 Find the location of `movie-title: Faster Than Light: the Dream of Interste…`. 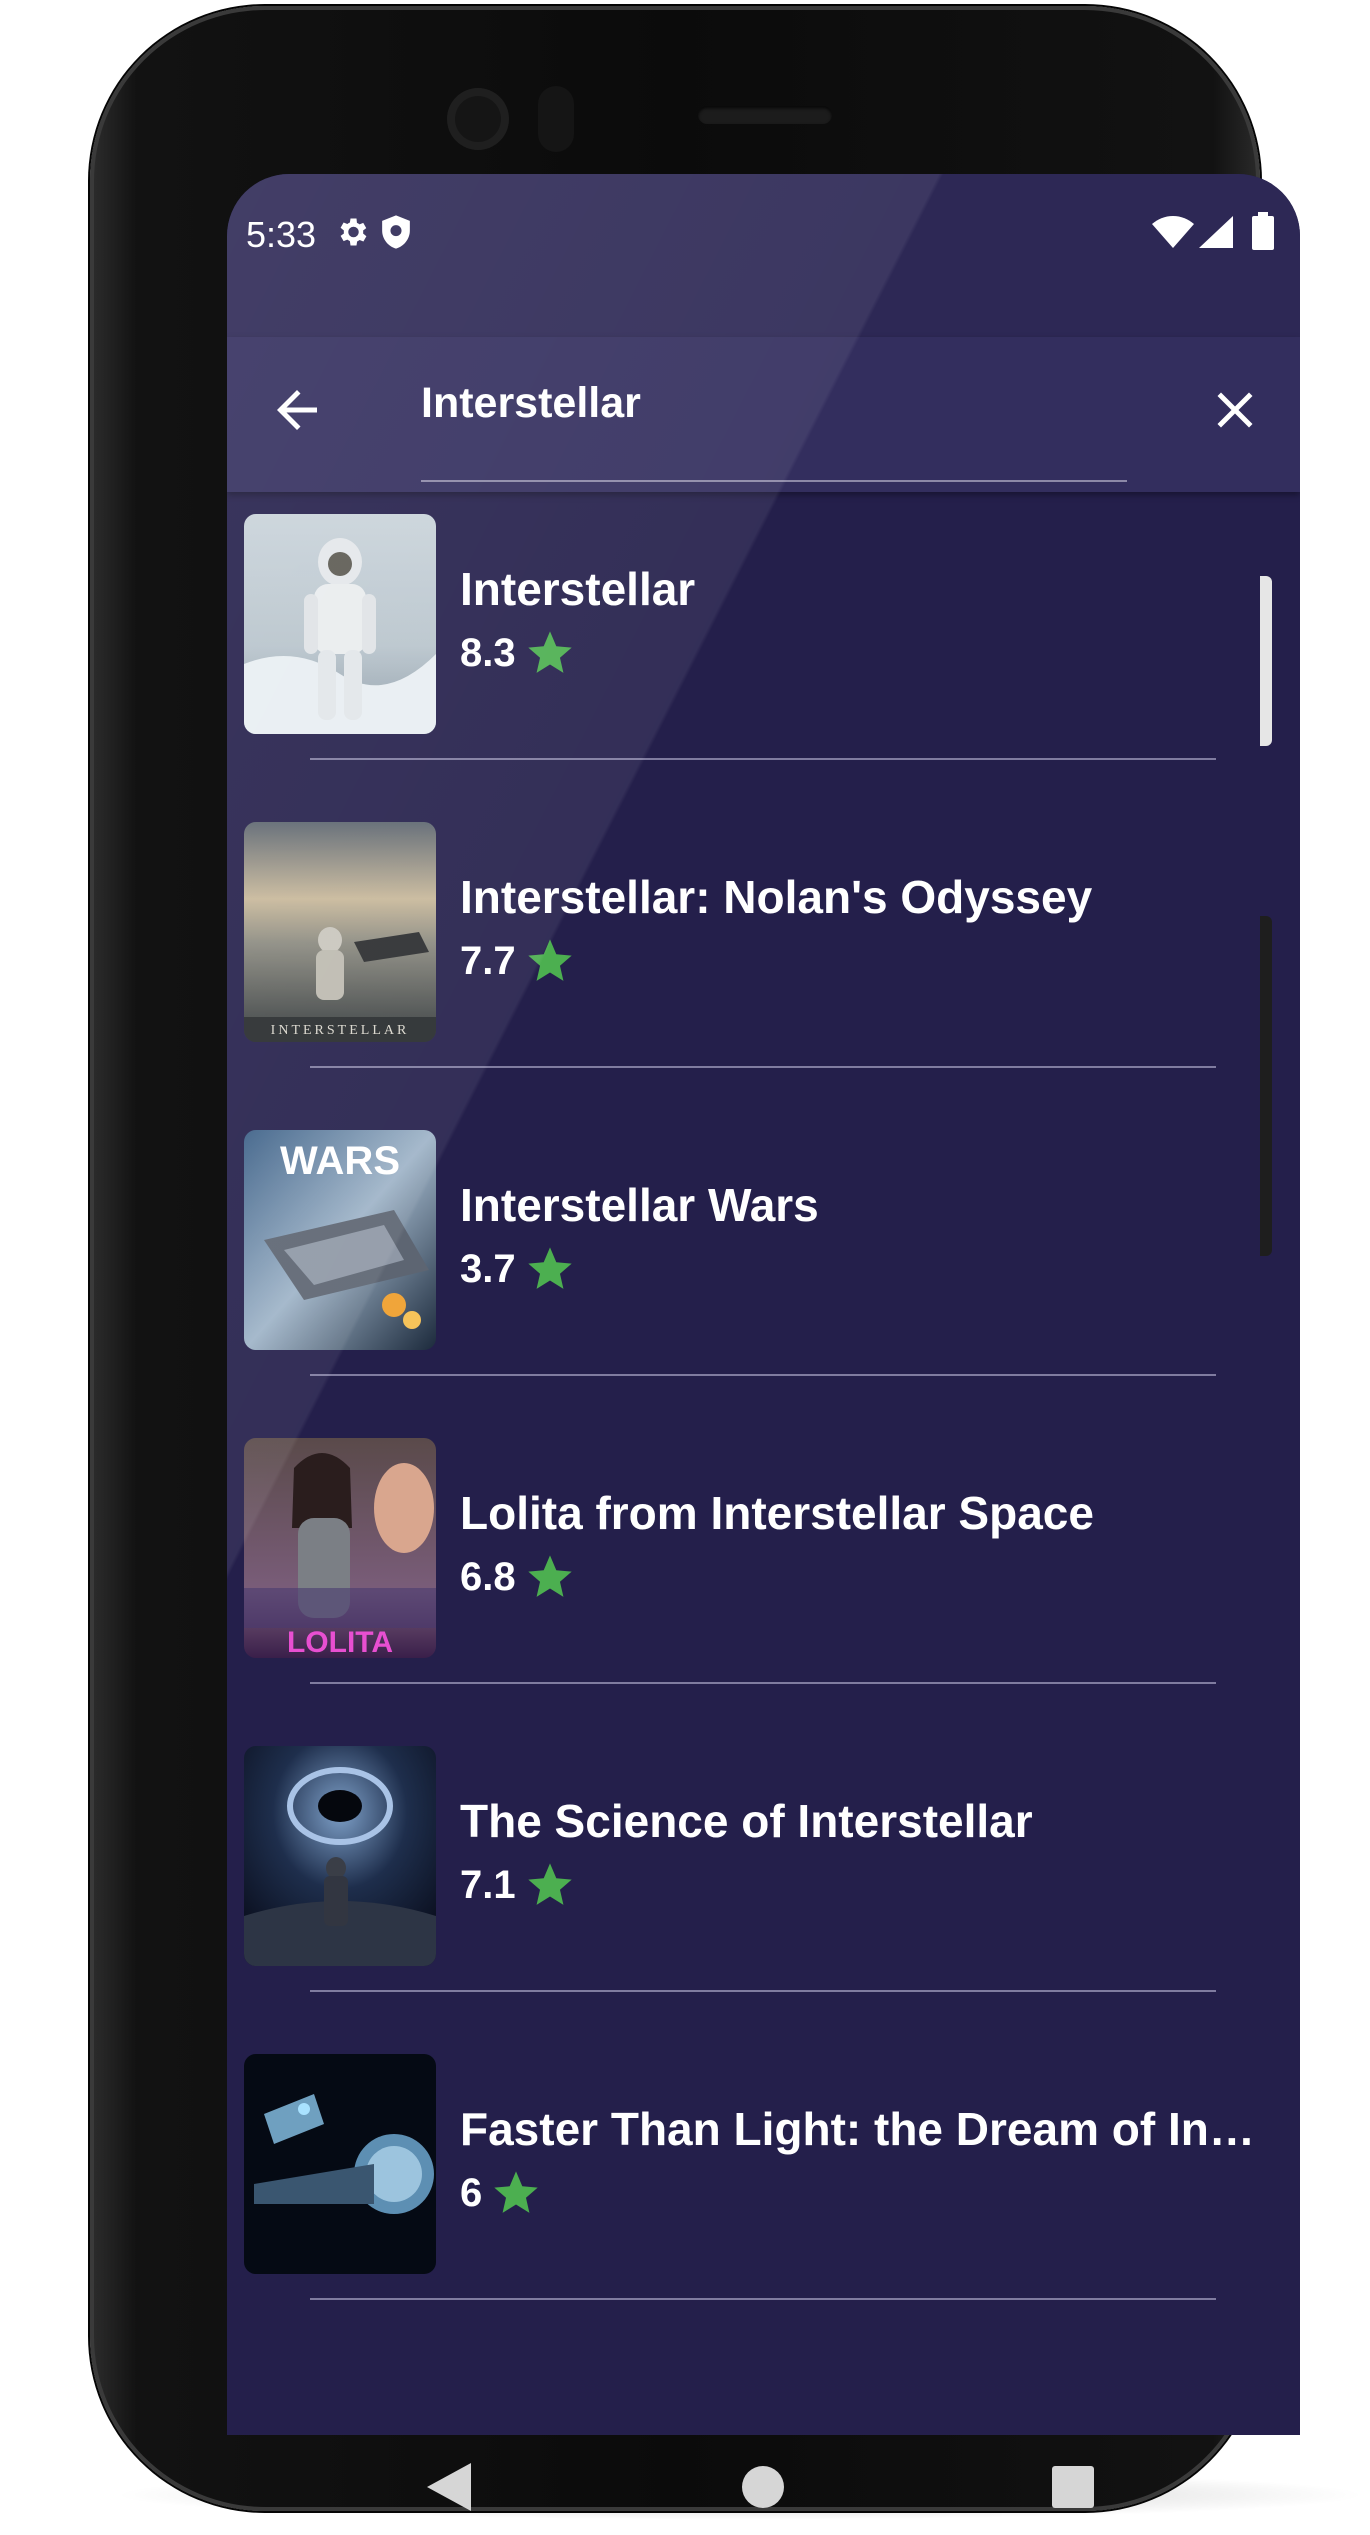

movie-title: Faster Than Light: the Dream of Interste… is located at coordinates (860, 2129).